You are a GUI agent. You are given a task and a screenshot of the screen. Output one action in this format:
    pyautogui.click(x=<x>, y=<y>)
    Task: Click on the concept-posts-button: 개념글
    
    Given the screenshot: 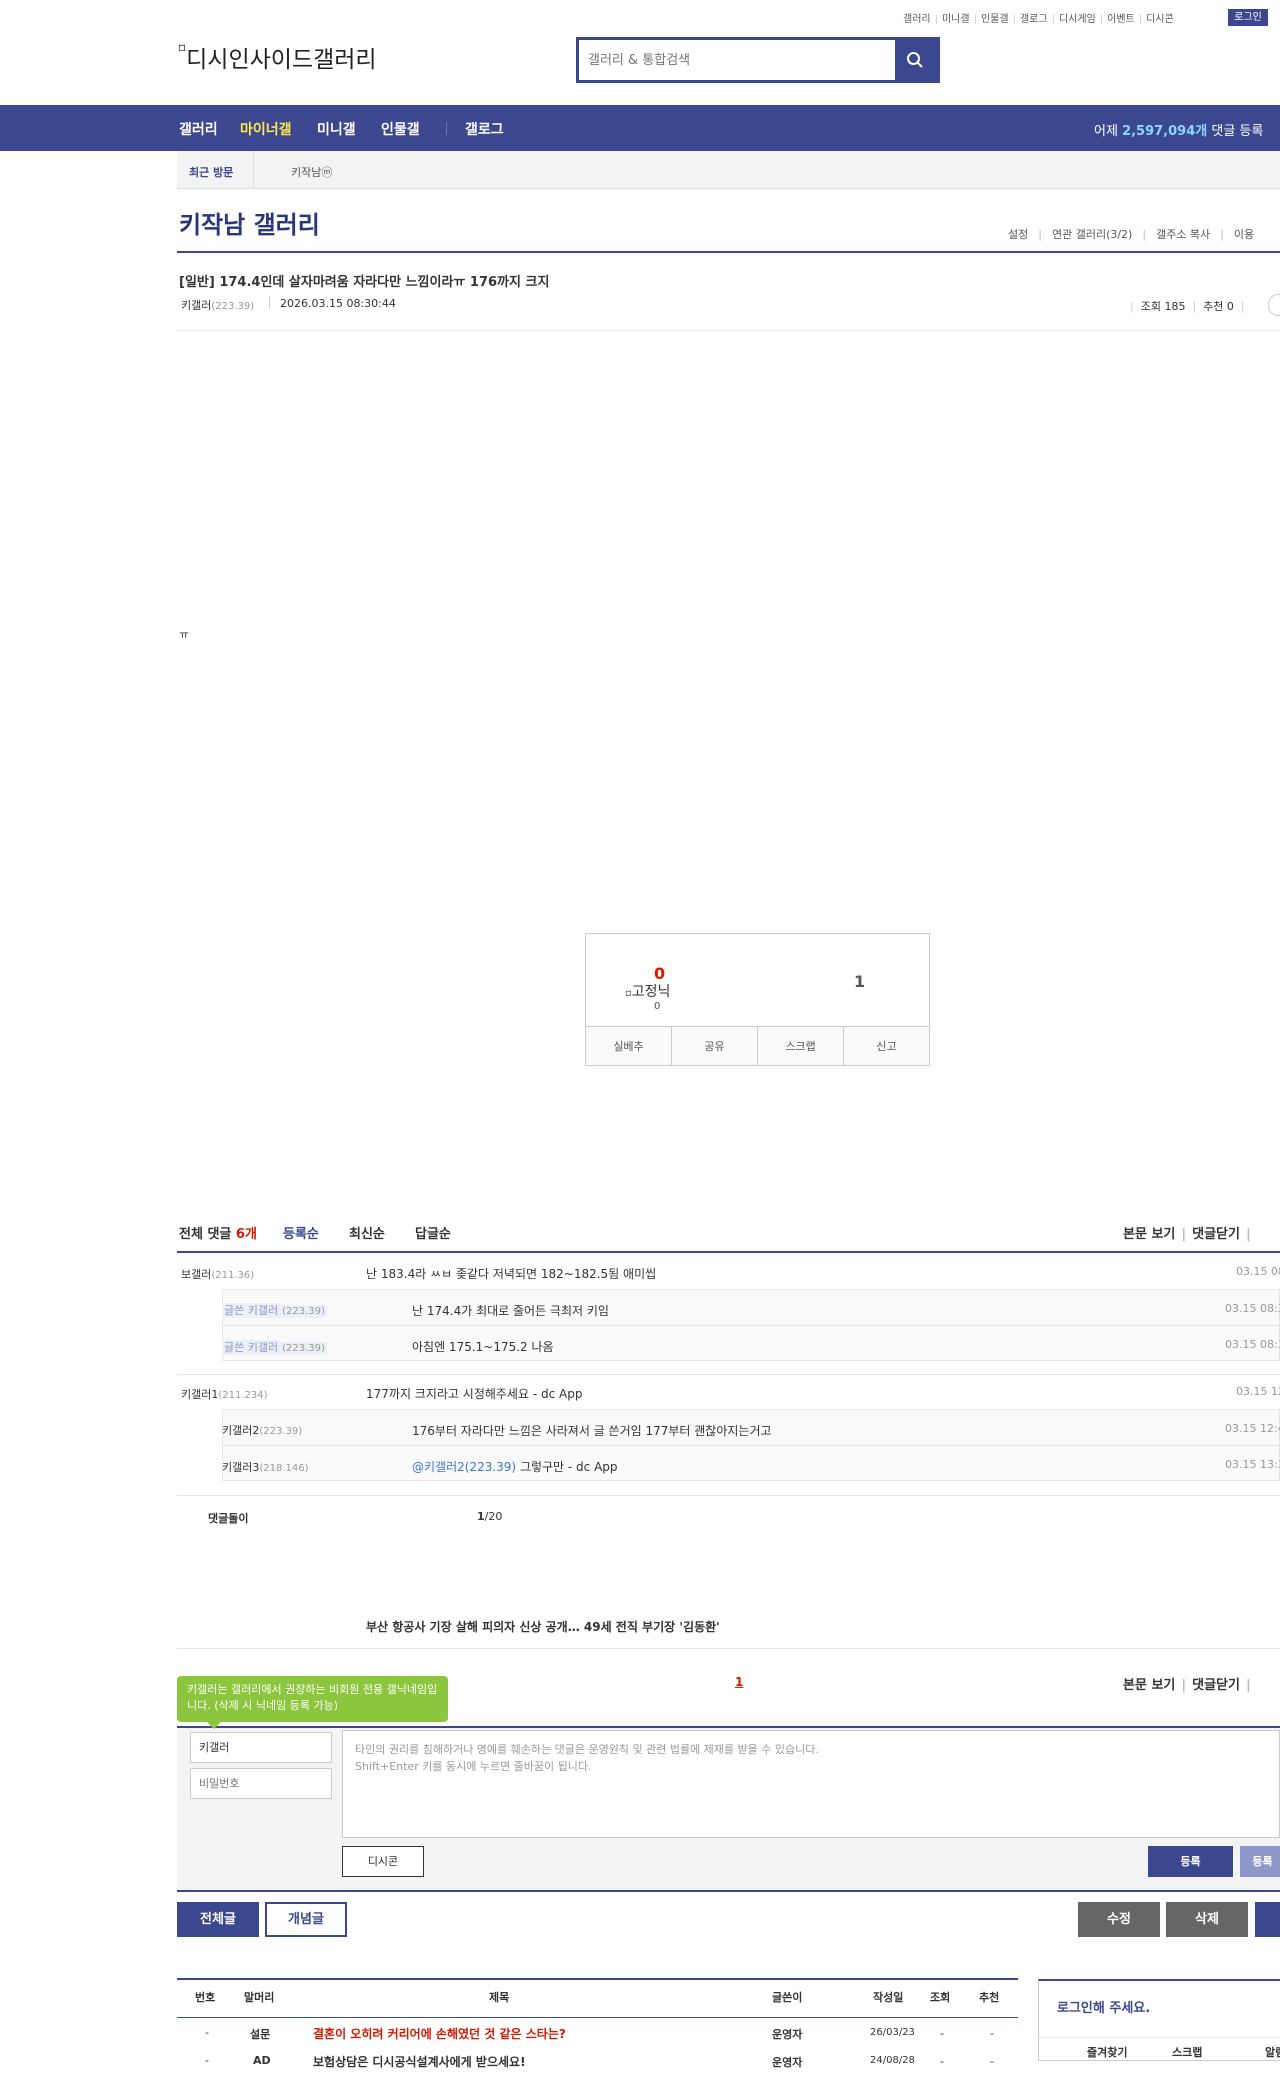 What is the action you would take?
    pyautogui.click(x=306, y=1919)
    